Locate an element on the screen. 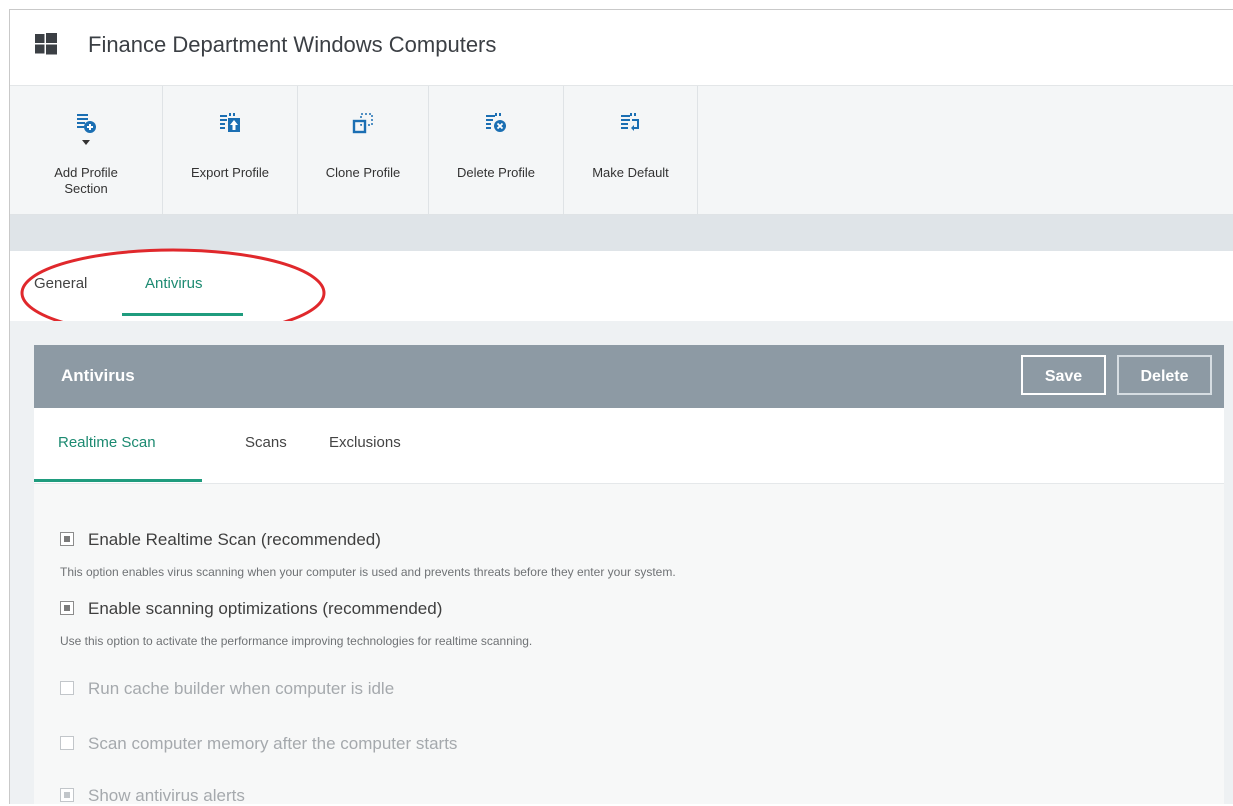 This screenshot has width=1233, height=806. show-antivirus-alerts-option: Show antivirus alerts is located at coordinates (152, 796).